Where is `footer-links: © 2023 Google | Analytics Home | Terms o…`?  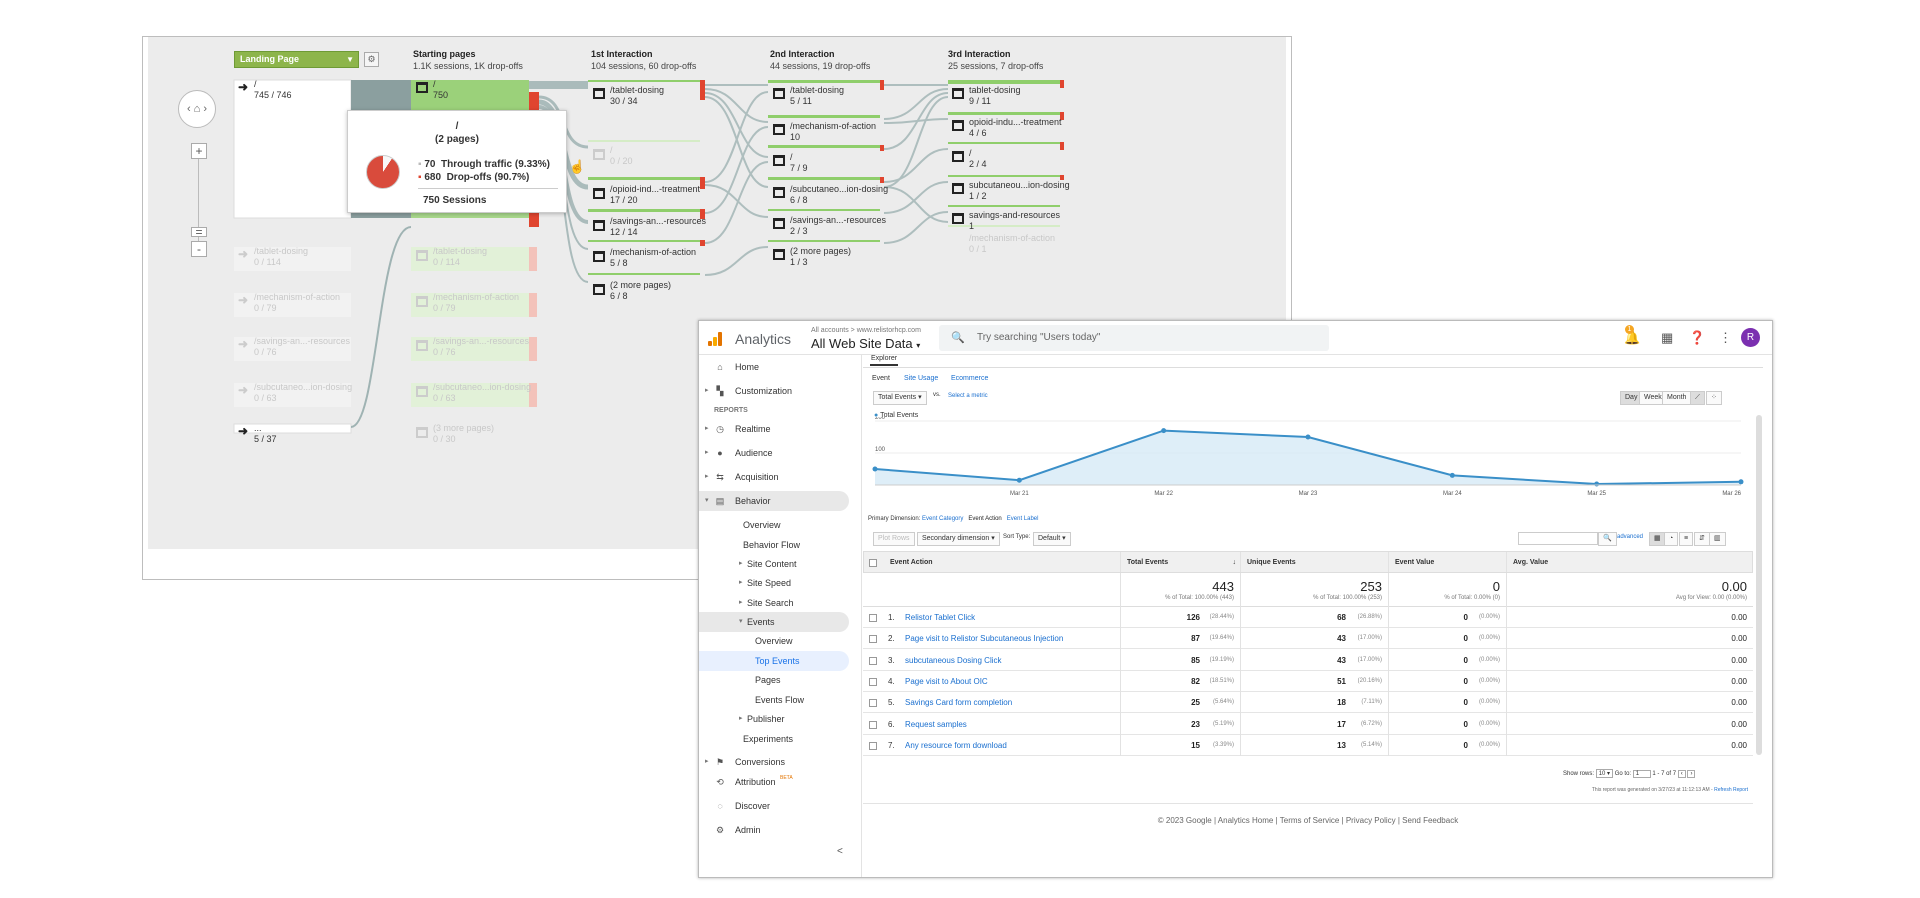 footer-links: © 2023 Google | Analytics Home | Terms o… is located at coordinates (1308, 820).